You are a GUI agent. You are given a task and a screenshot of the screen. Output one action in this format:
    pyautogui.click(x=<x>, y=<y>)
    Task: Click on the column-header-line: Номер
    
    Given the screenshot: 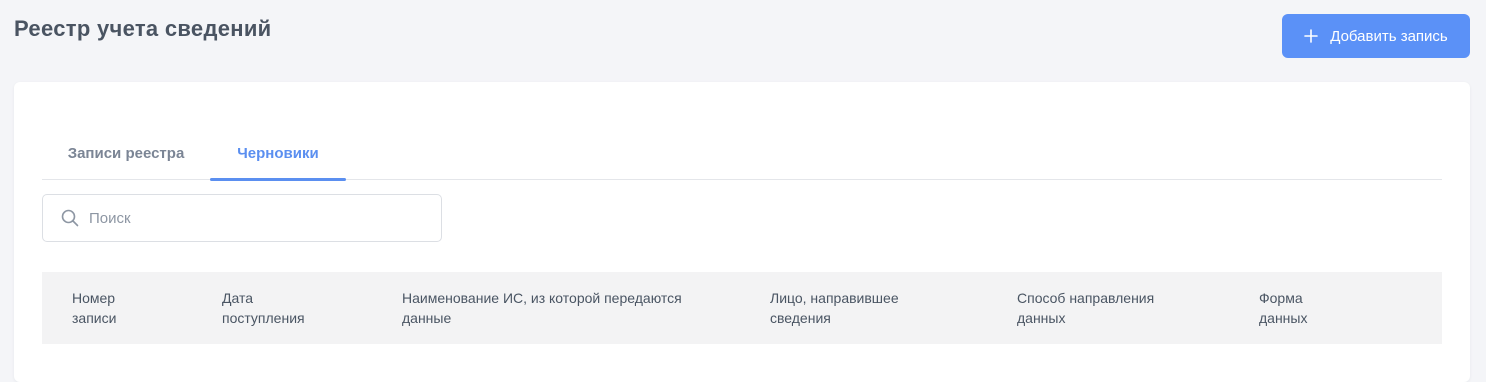 What is the action you would take?
    pyautogui.click(x=94, y=298)
    